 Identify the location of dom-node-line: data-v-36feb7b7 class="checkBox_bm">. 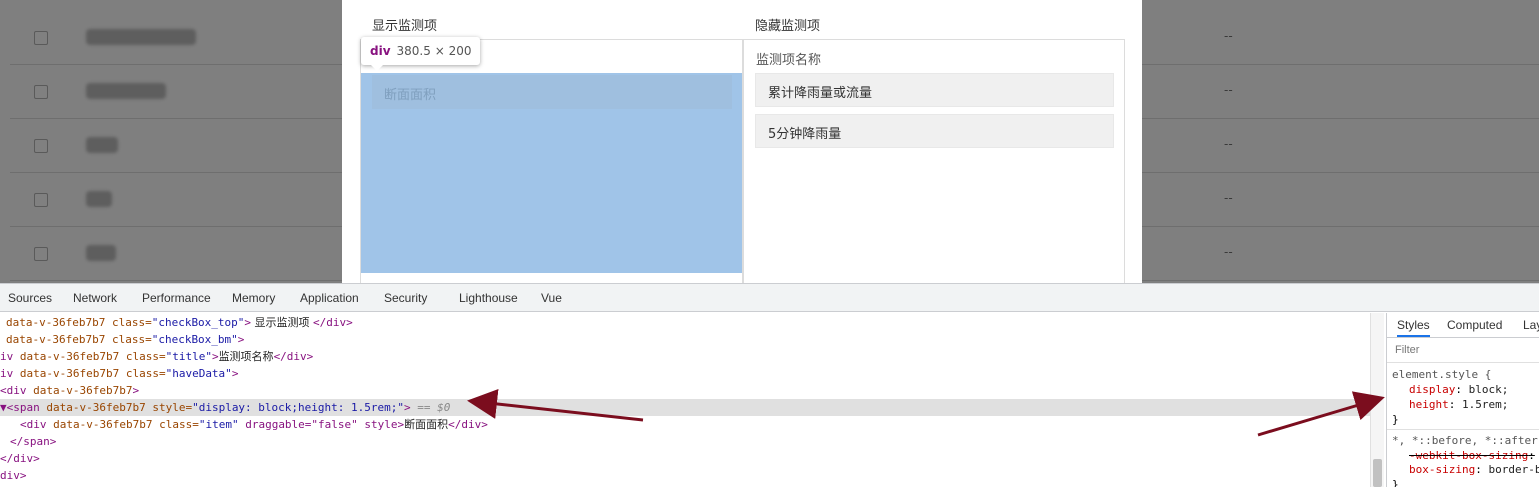
(122, 339).